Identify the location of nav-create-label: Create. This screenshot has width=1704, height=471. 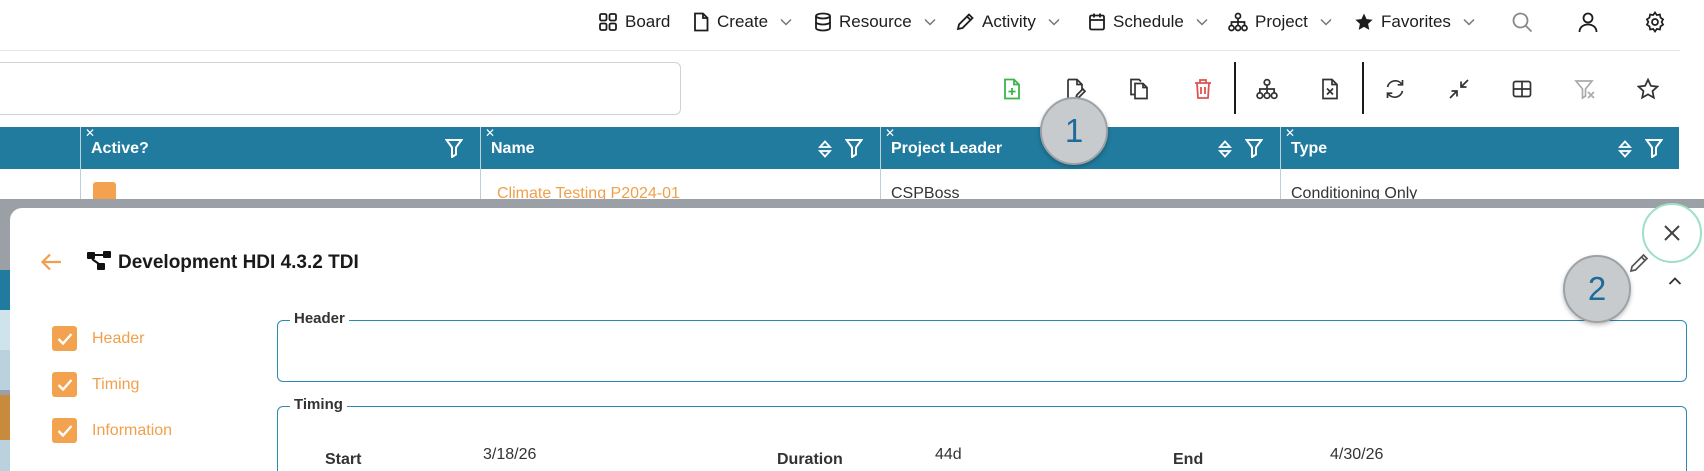
(743, 21).